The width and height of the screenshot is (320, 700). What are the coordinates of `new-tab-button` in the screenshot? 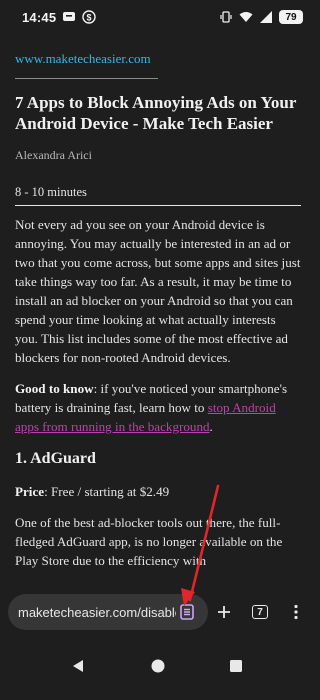 It's located at (224, 612).